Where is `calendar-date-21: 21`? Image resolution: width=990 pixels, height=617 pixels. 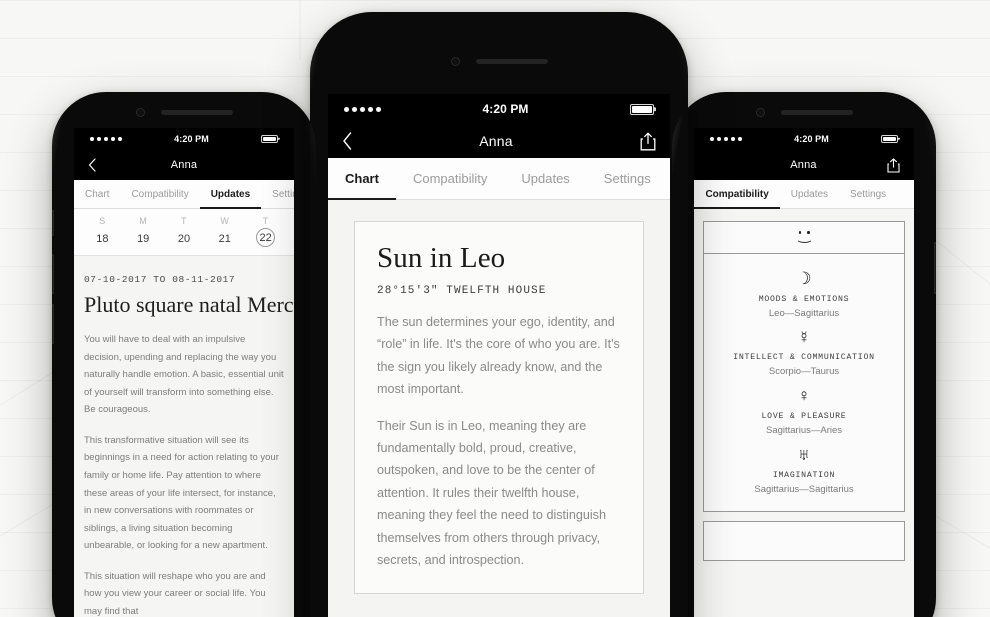 calendar-date-21: 21 is located at coordinates (224, 236).